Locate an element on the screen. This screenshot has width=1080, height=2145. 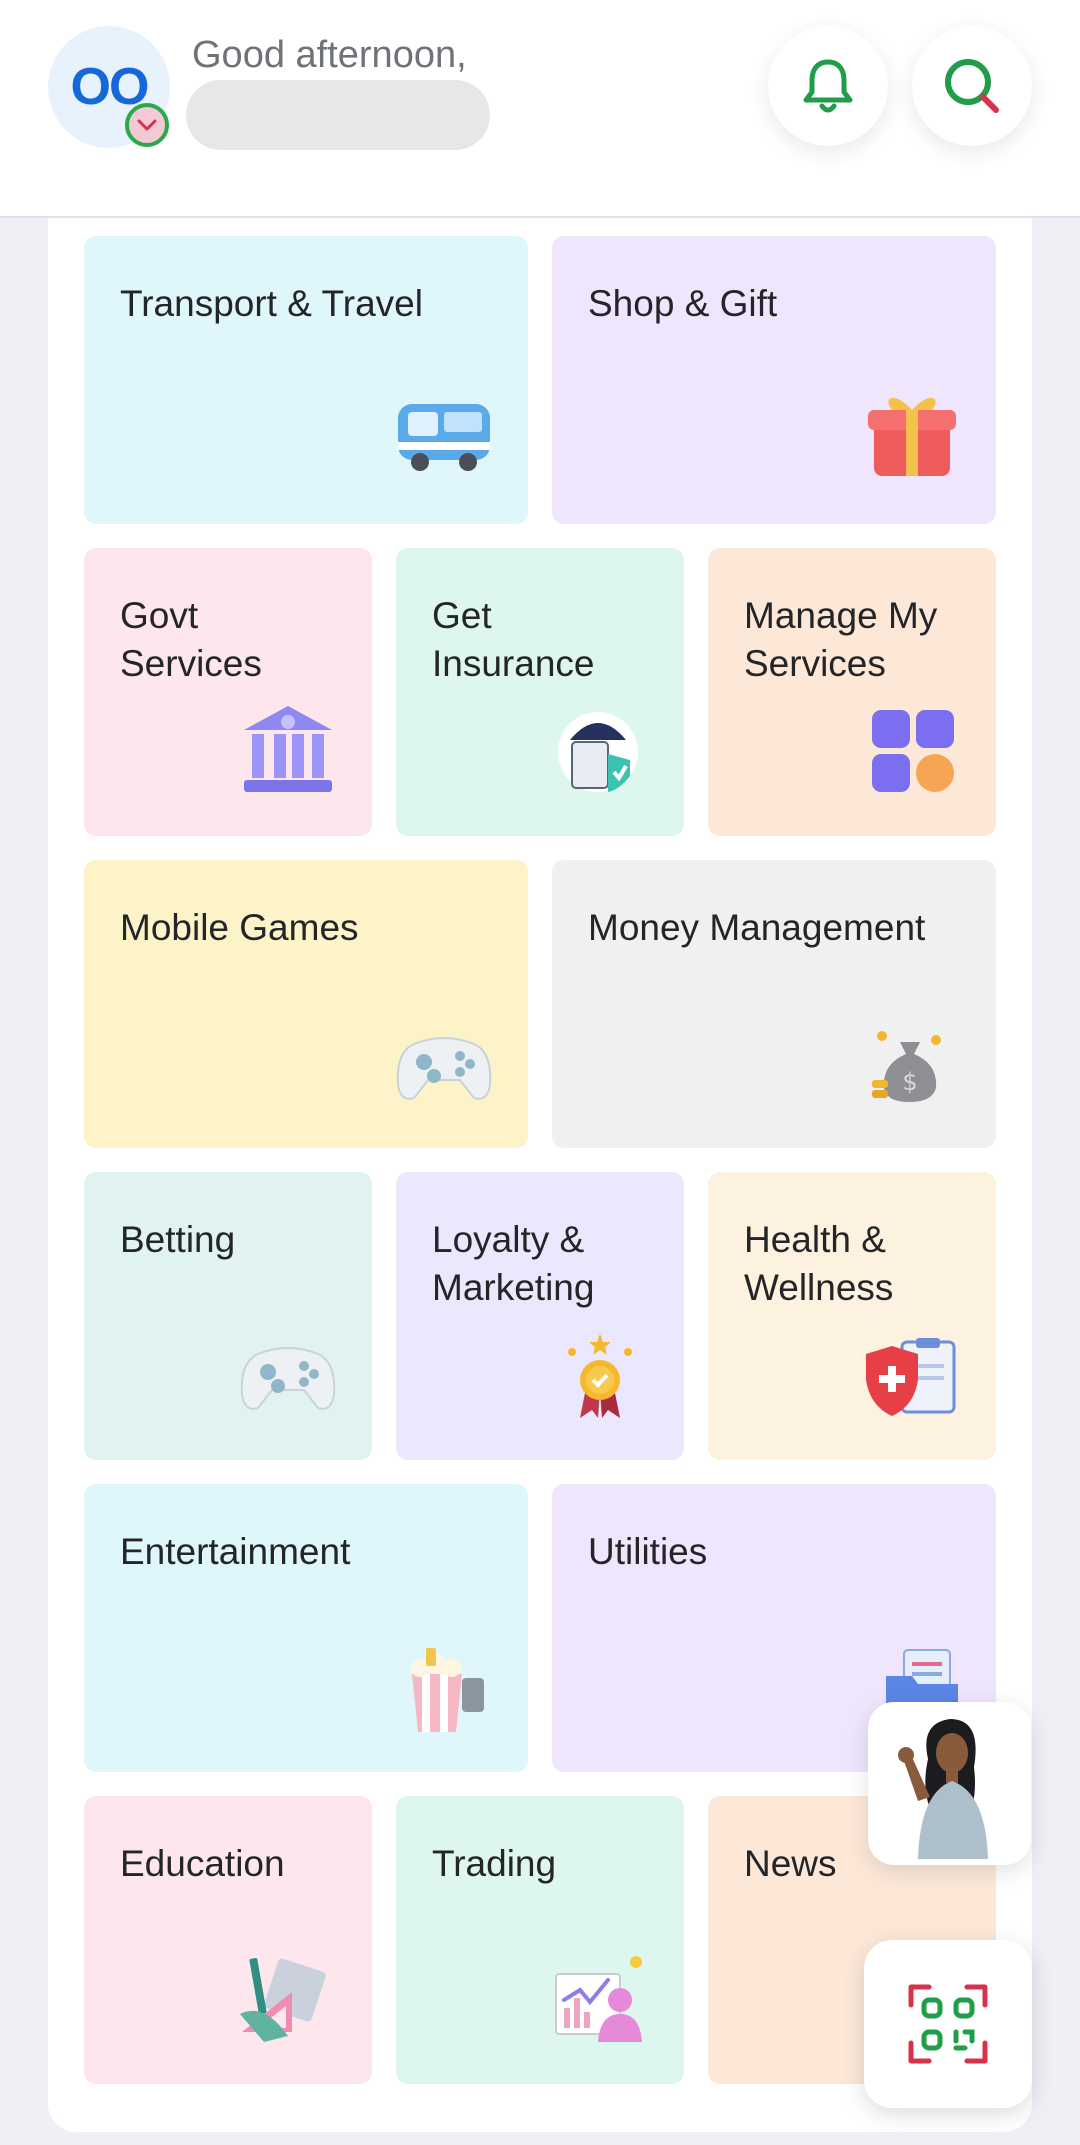
category-betting: Betting is located at coordinates (228, 1316).